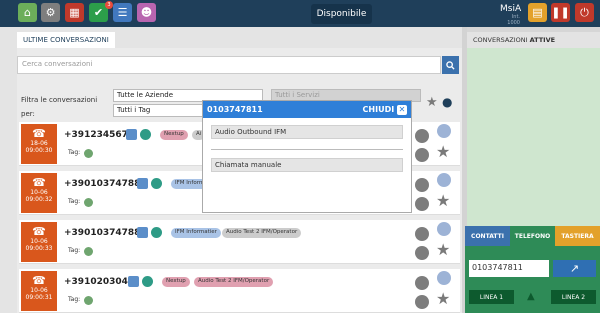 The height and width of the screenshot is (313, 600). What do you see at coordinates (39, 150) in the screenshot?
I see `row-time: 09:00:30` at bounding box center [39, 150].